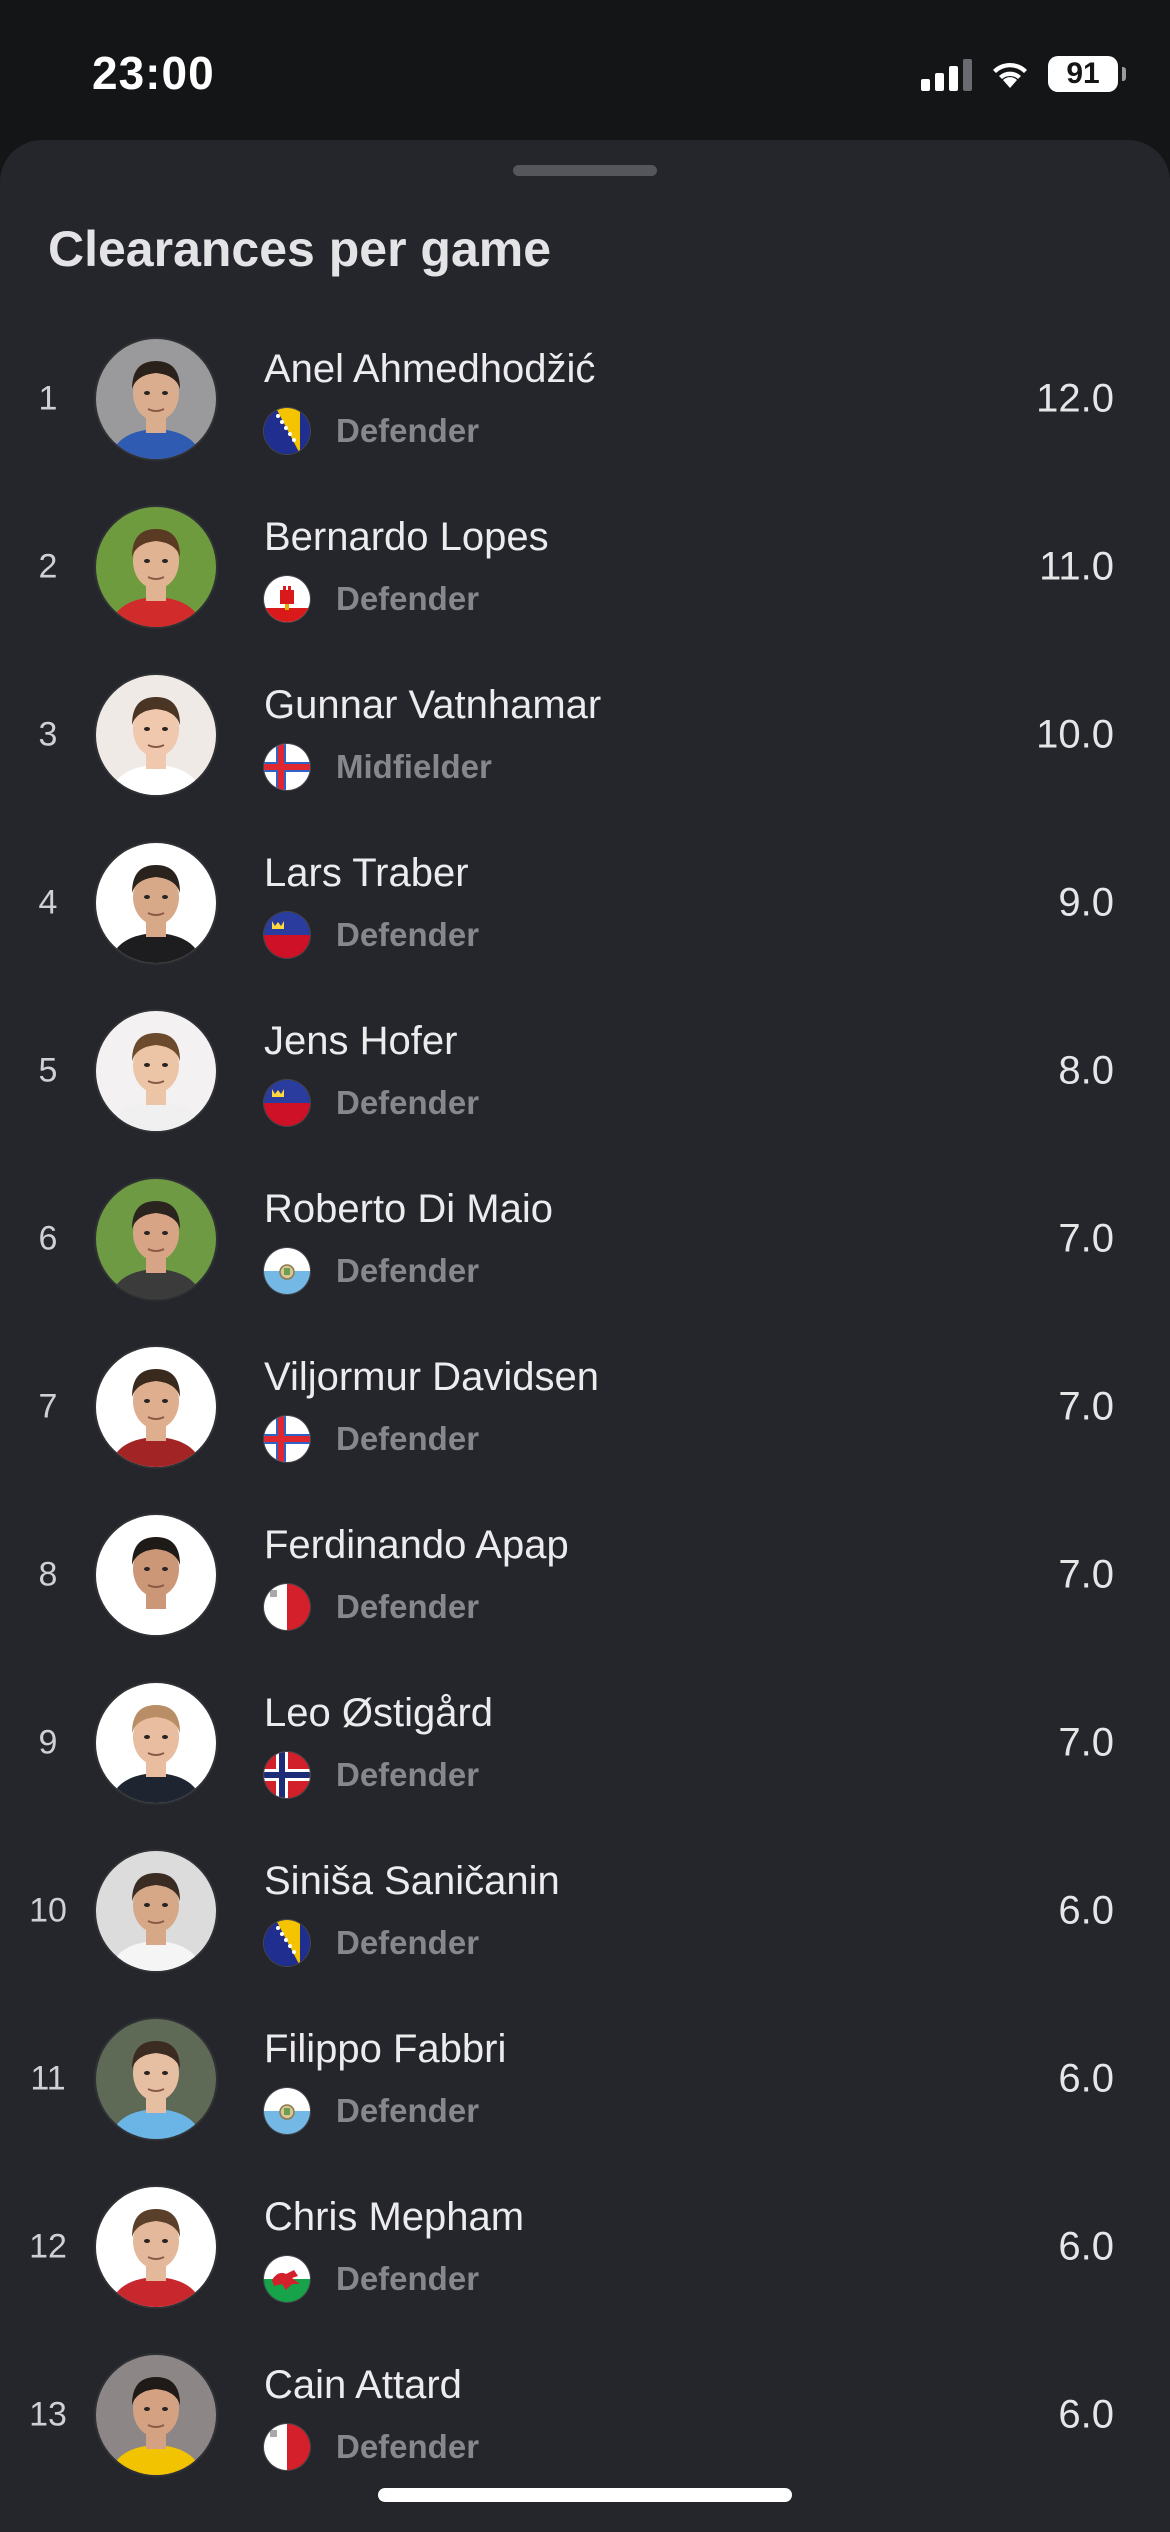 The image size is (1170, 2532). What do you see at coordinates (366, 873) in the screenshot?
I see `player-name: Lars Traber` at bounding box center [366, 873].